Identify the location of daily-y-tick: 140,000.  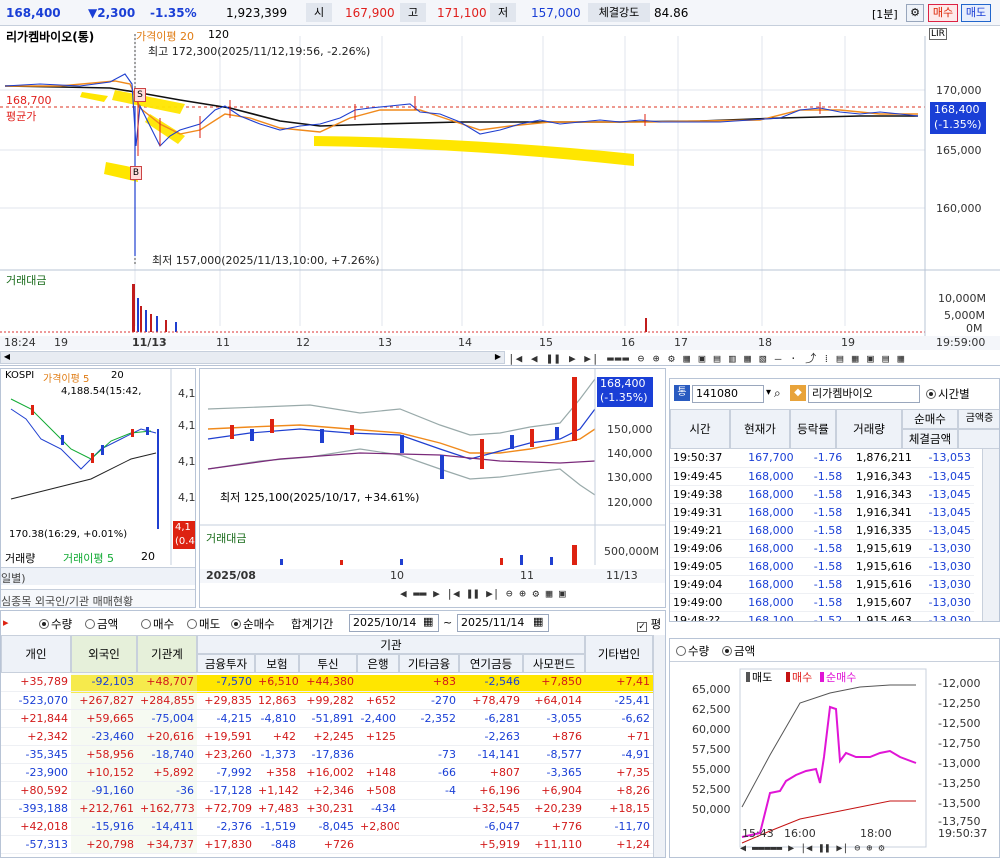
(630, 453).